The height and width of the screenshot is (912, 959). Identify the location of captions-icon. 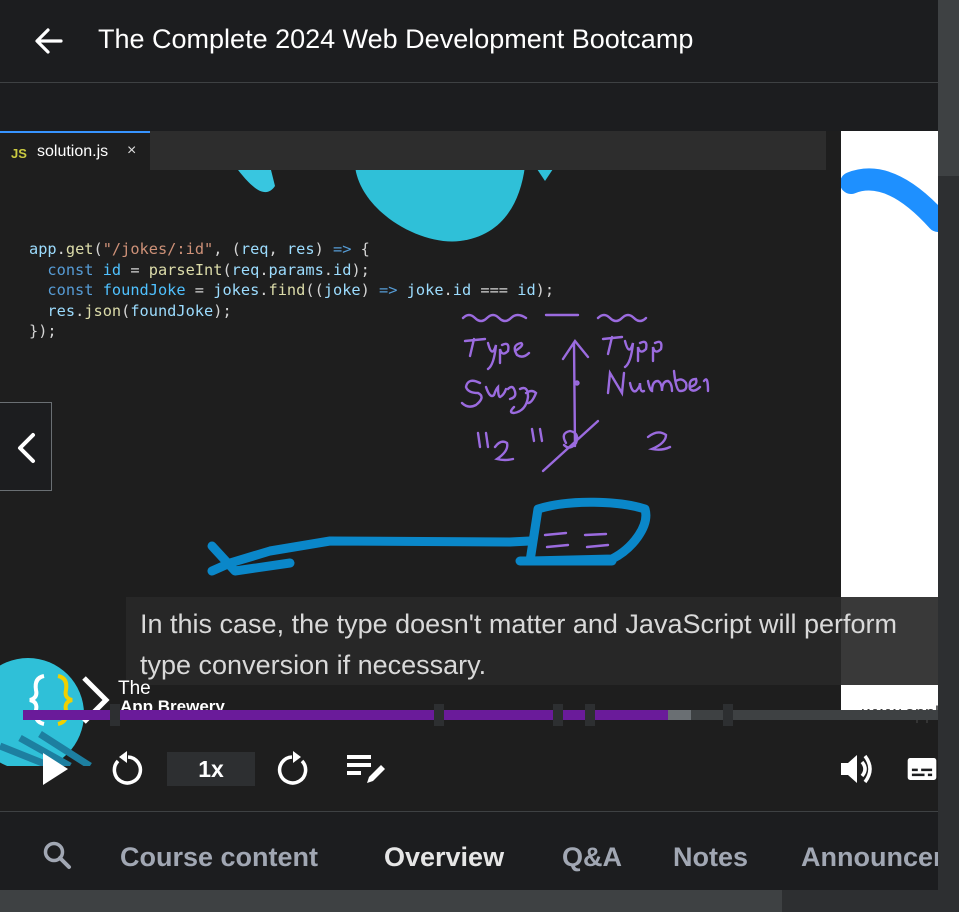
(922, 769).